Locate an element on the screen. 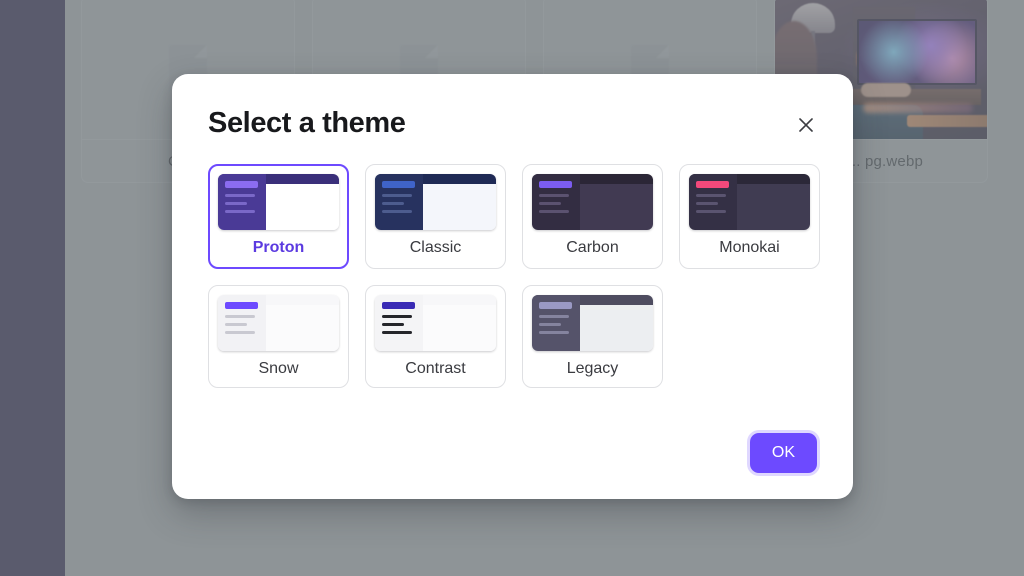 The image size is (1024, 576). theme-option-monokai: Monokai is located at coordinates (749, 216).